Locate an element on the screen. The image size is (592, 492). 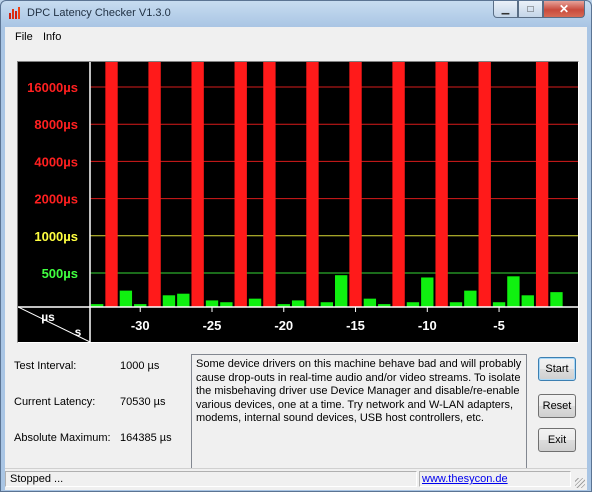
title-bar: DPC Latency Checker V1.3.0 ▁ □ ✕ is located at coordinates (296, 14).